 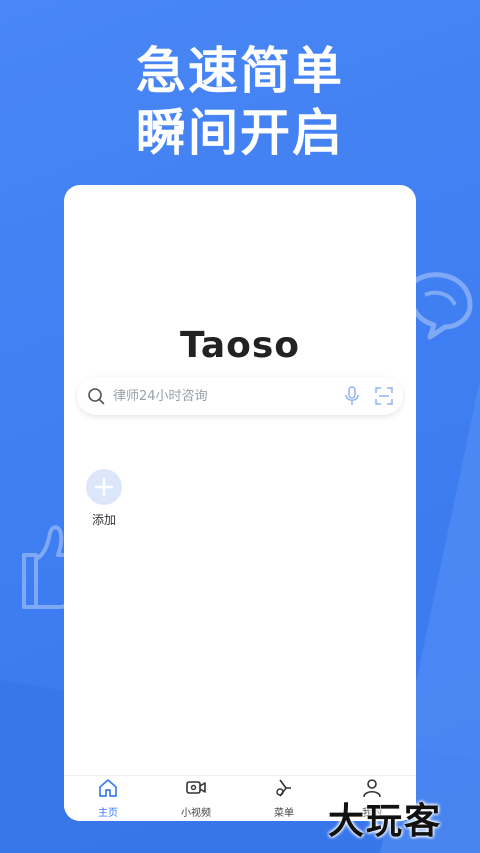 What do you see at coordinates (284, 813) in the screenshot?
I see `tab-menu-label: 菜单` at bounding box center [284, 813].